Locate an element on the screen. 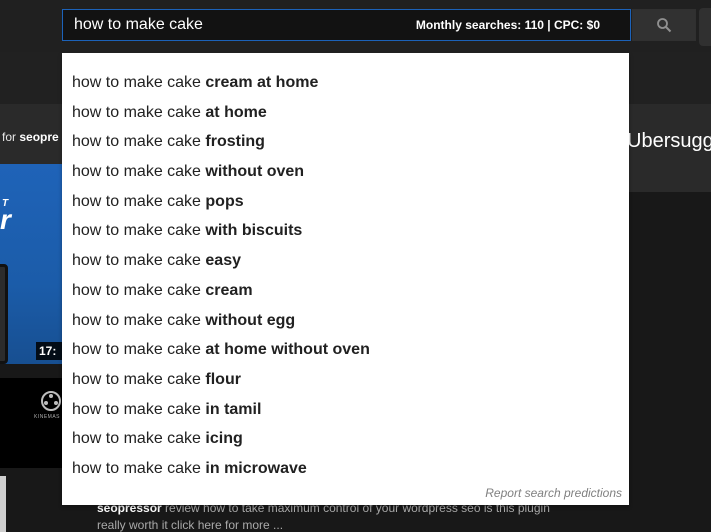  suggestion-item: how to make cake without egg is located at coordinates (345, 321).